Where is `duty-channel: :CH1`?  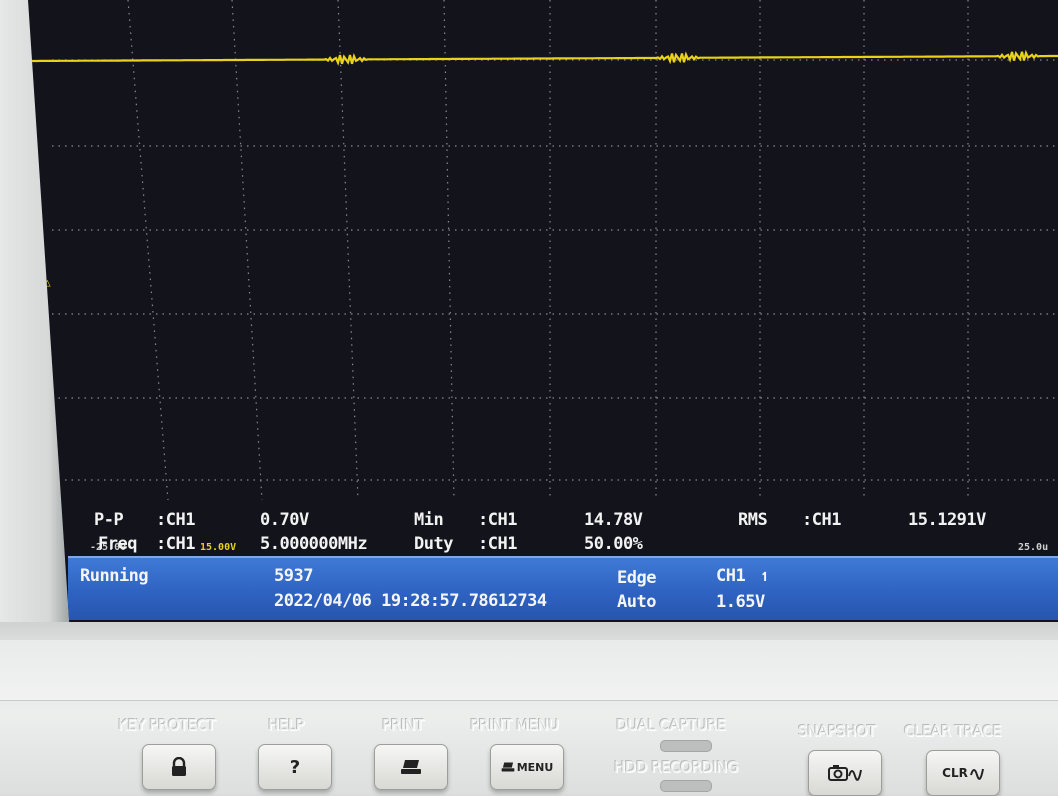 duty-channel: :CH1 is located at coordinates (497, 544).